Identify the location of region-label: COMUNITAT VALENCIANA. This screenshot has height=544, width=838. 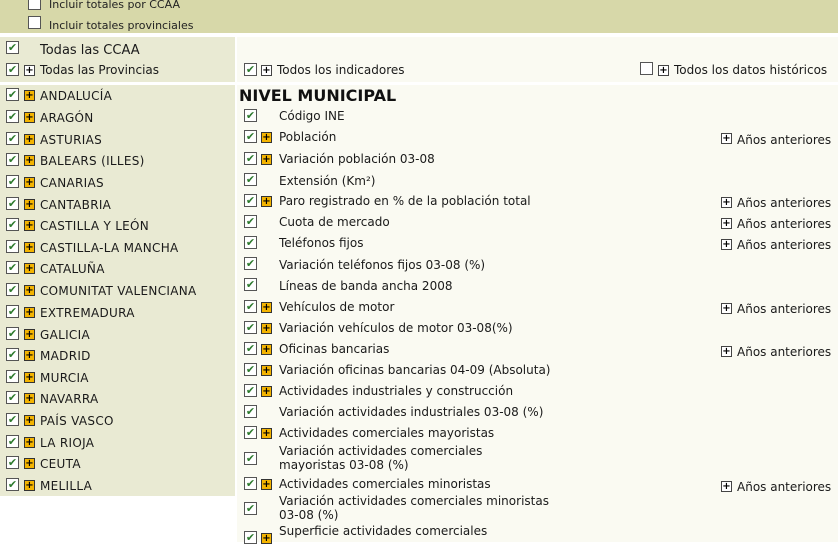
(118, 291).